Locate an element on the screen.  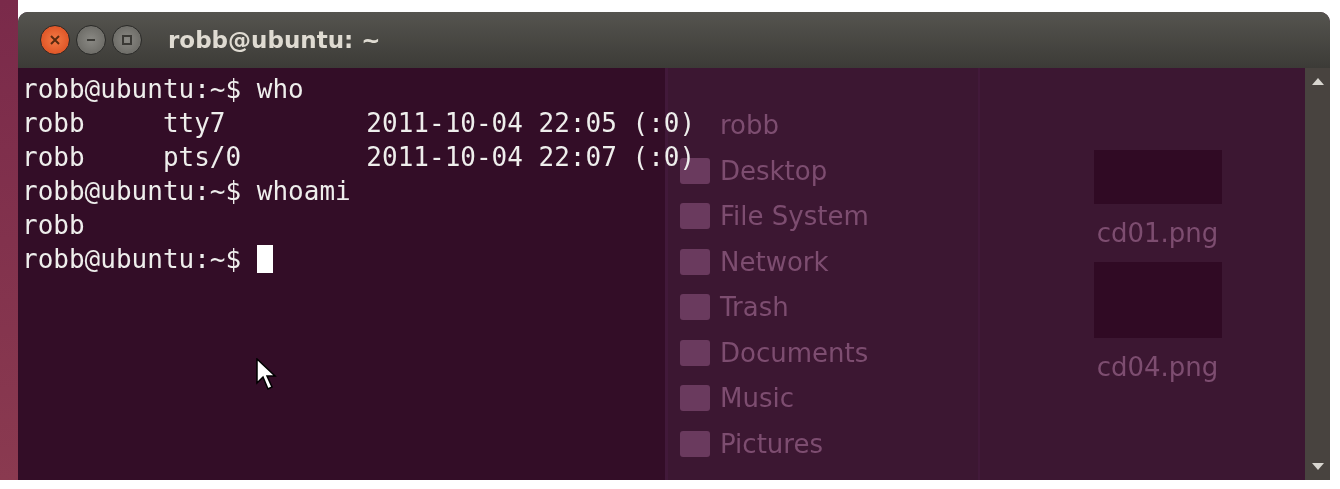
text-cursor is located at coordinates (264, 259).